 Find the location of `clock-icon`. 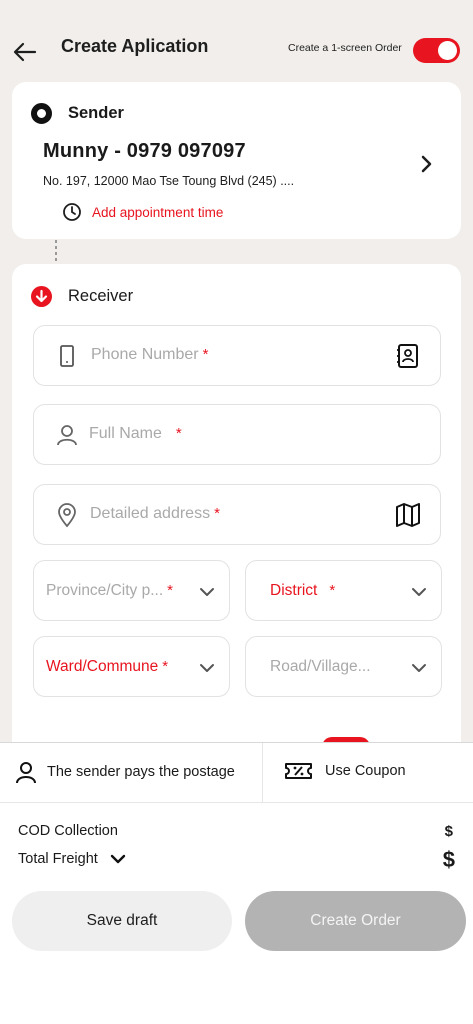

clock-icon is located at coordinates (72, 212).